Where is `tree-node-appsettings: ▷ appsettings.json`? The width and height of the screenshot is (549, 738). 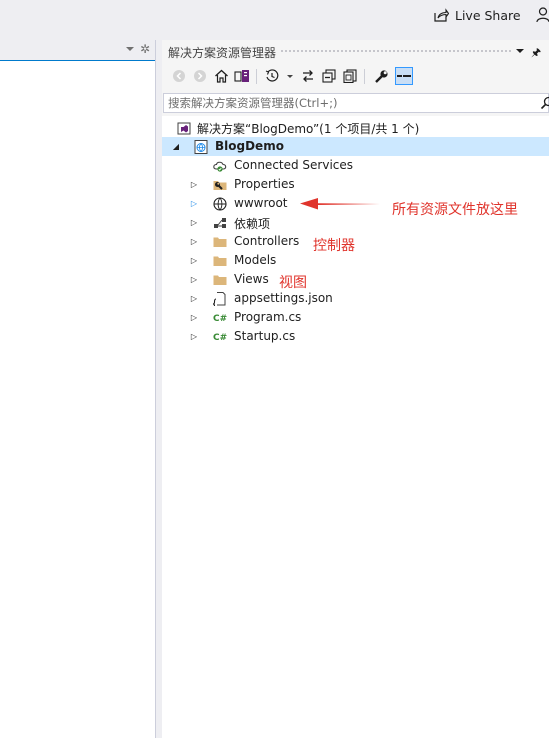 tree-node-appsettings: ▷ appsettings.json is located at coordinates (355, 298).